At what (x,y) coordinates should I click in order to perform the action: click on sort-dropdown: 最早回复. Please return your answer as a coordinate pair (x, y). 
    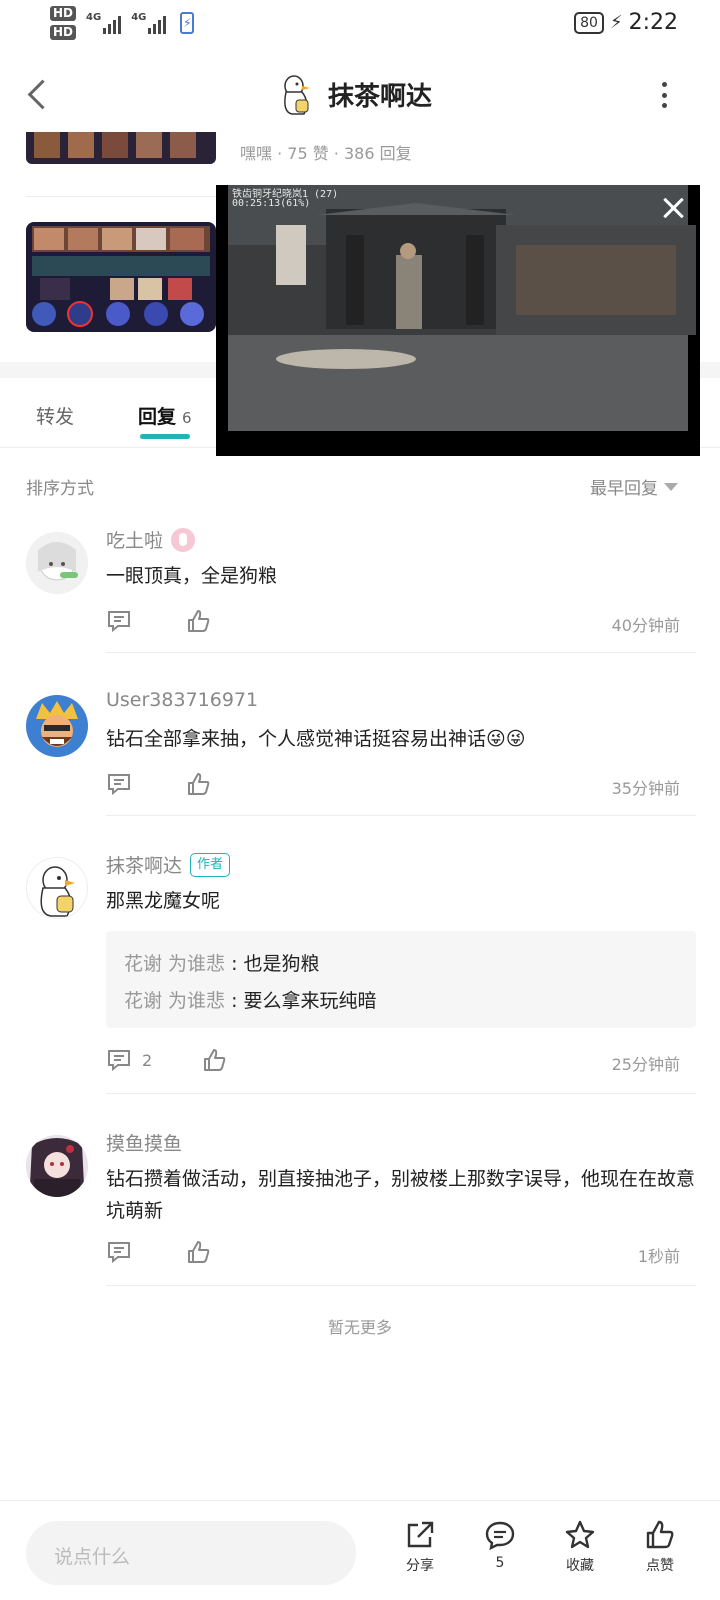
    Looking at the image, I should click on (634, 486).